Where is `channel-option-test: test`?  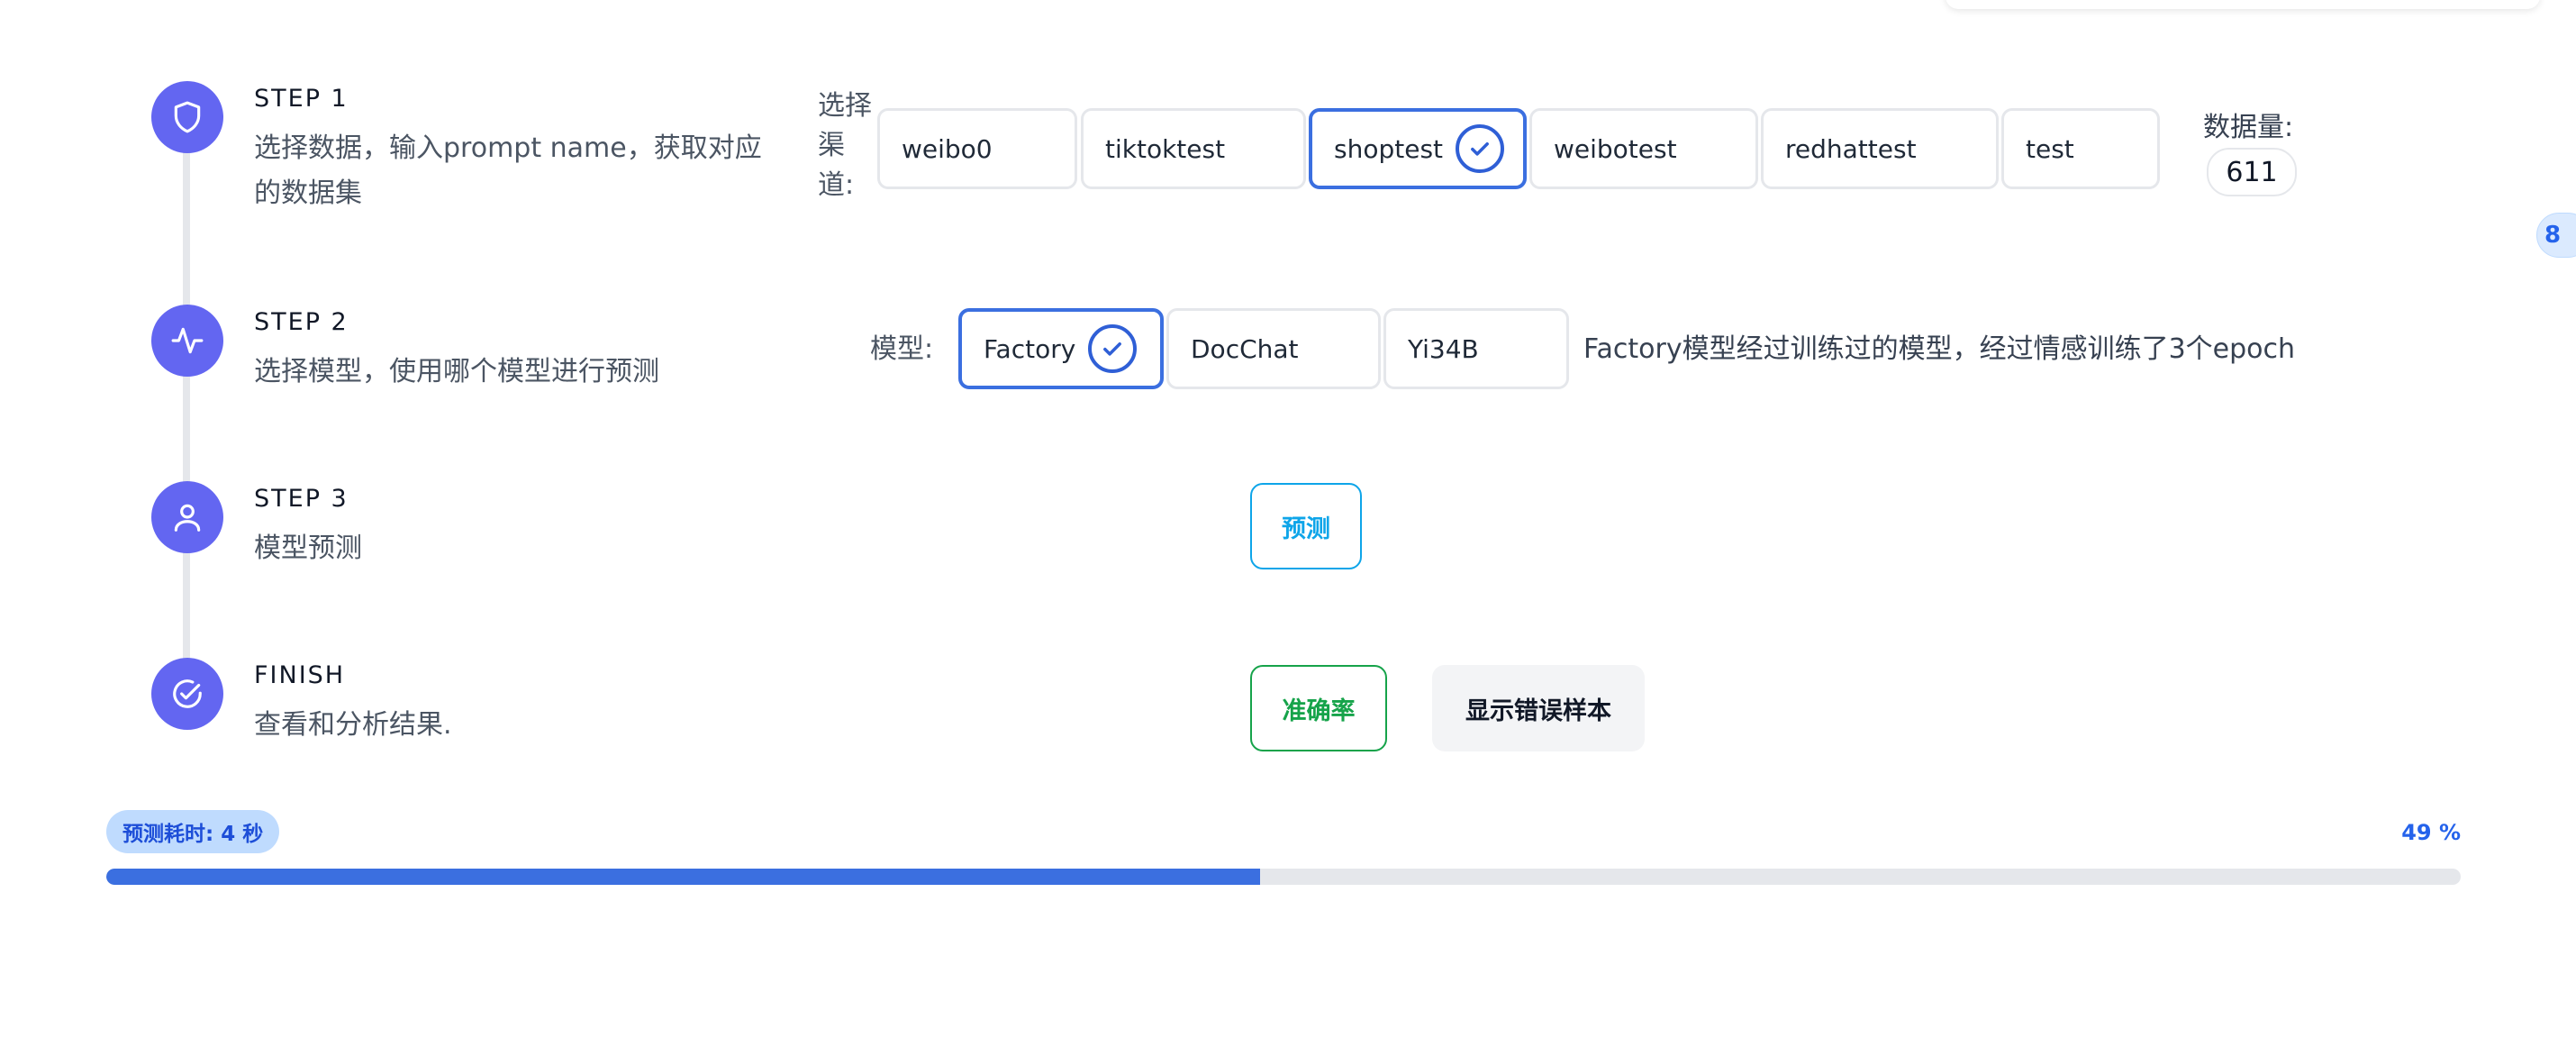
channel-option-test: test is located at coordinates (2080, 148).